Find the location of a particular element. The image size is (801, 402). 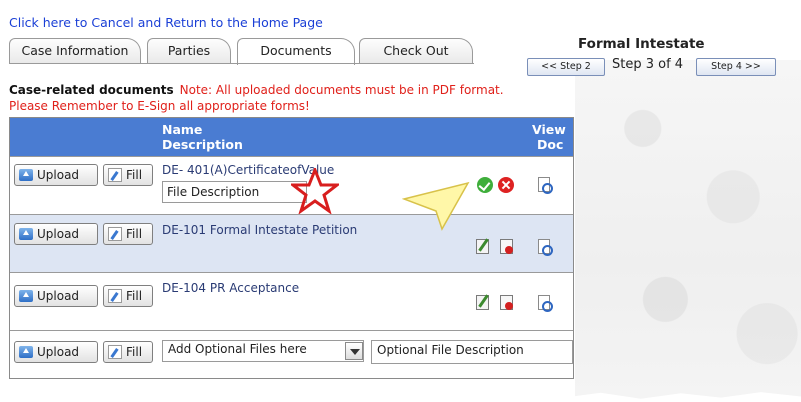

tab-divider is located at coordinates (241, 63).